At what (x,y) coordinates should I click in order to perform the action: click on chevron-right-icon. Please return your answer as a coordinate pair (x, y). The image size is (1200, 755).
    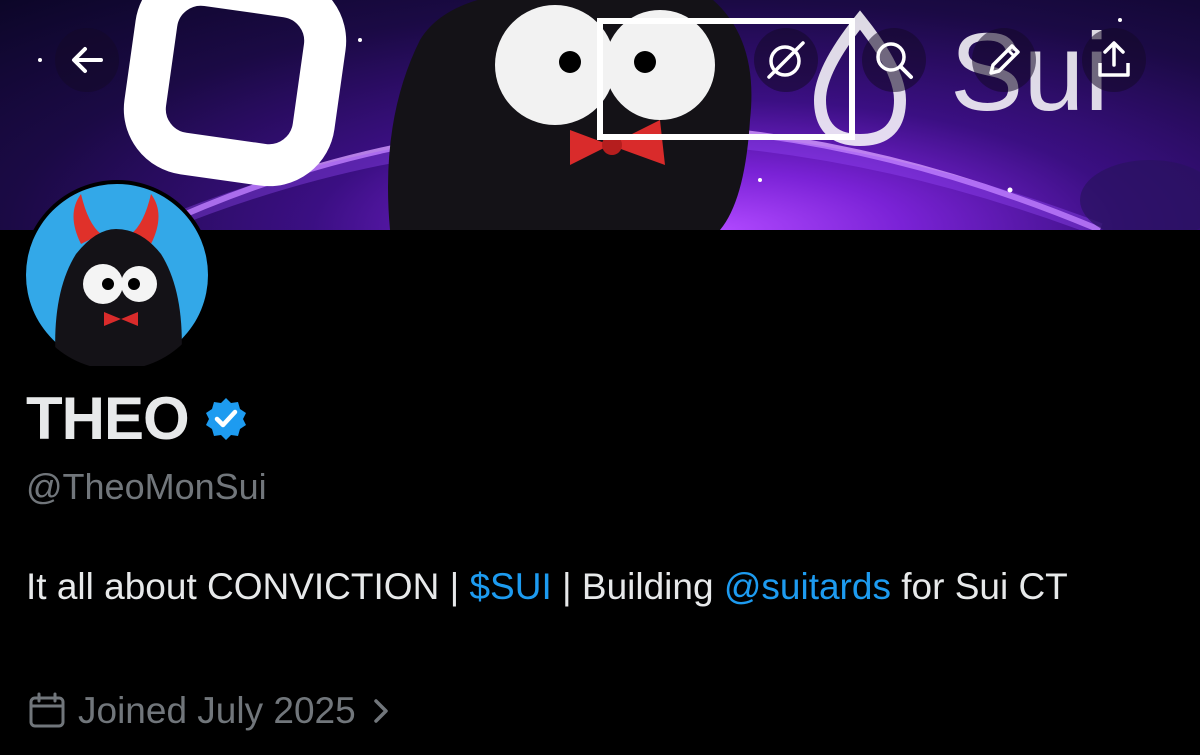
    Looking at the image, I should click on (380, 711).